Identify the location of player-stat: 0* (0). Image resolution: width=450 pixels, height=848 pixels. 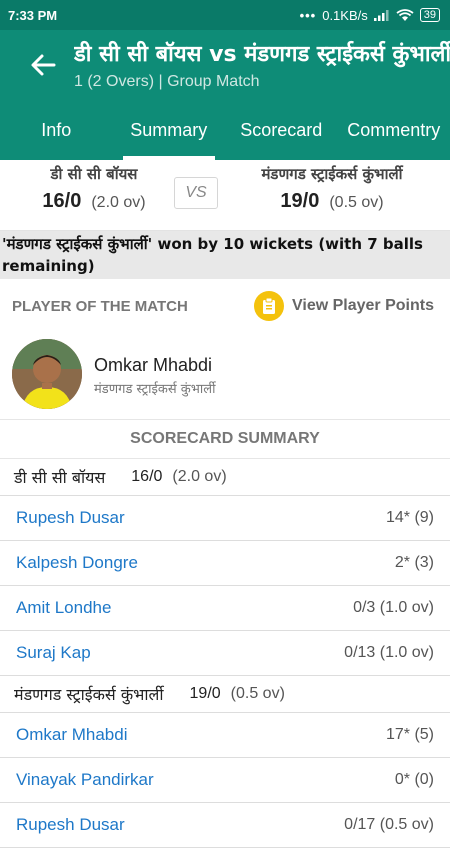
(414, 780).